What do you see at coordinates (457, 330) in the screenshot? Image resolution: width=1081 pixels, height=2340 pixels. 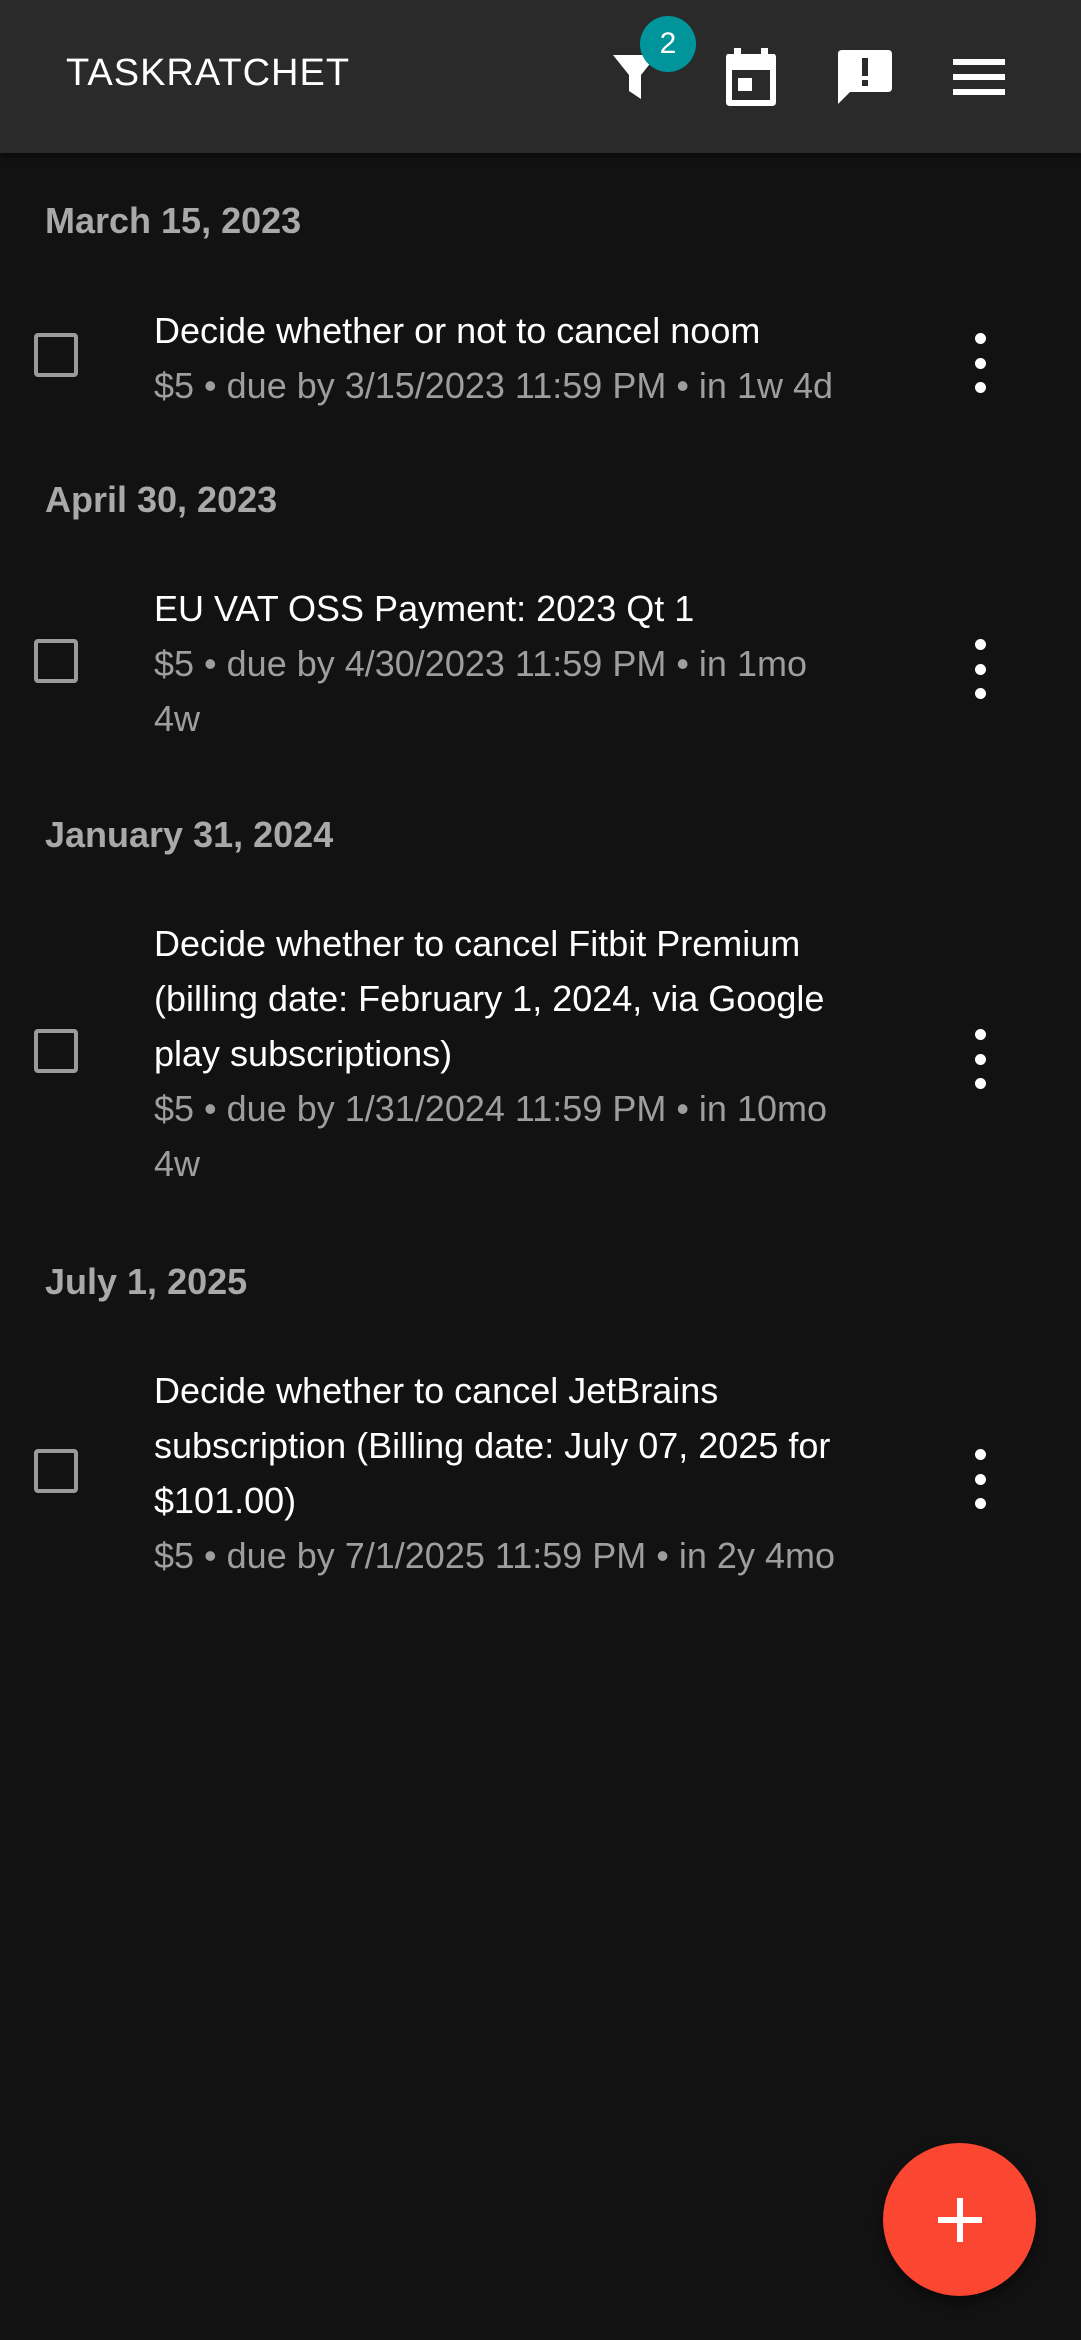 I see `task-title: Decide whether or not to cancel noom` at bounding box center [457, 330].